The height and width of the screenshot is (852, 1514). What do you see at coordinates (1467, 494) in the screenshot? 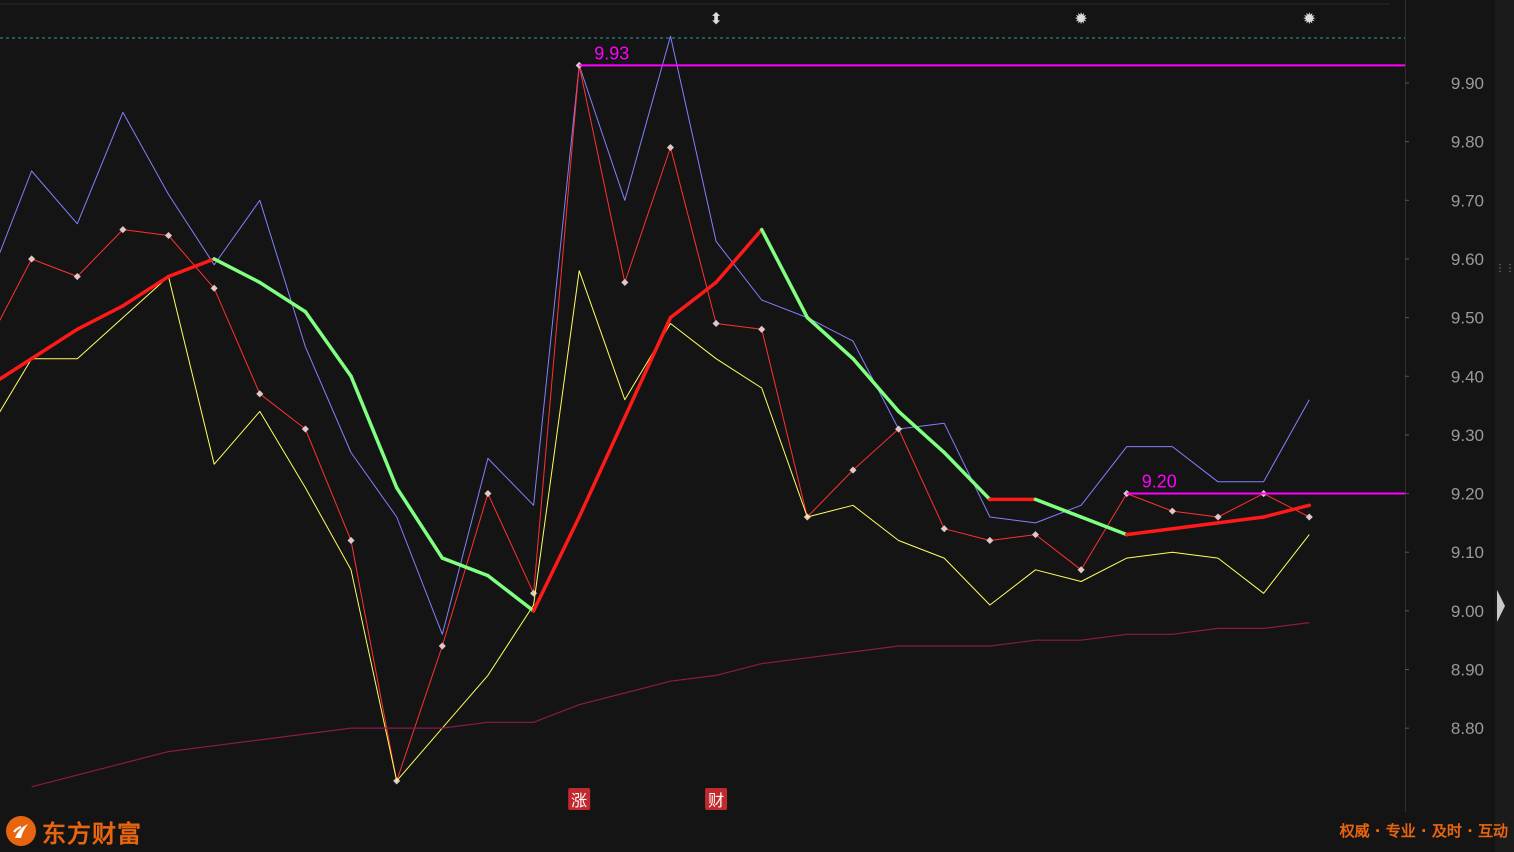
I see `y-tick-label: 9.20` at bounding box center [1467, 494].